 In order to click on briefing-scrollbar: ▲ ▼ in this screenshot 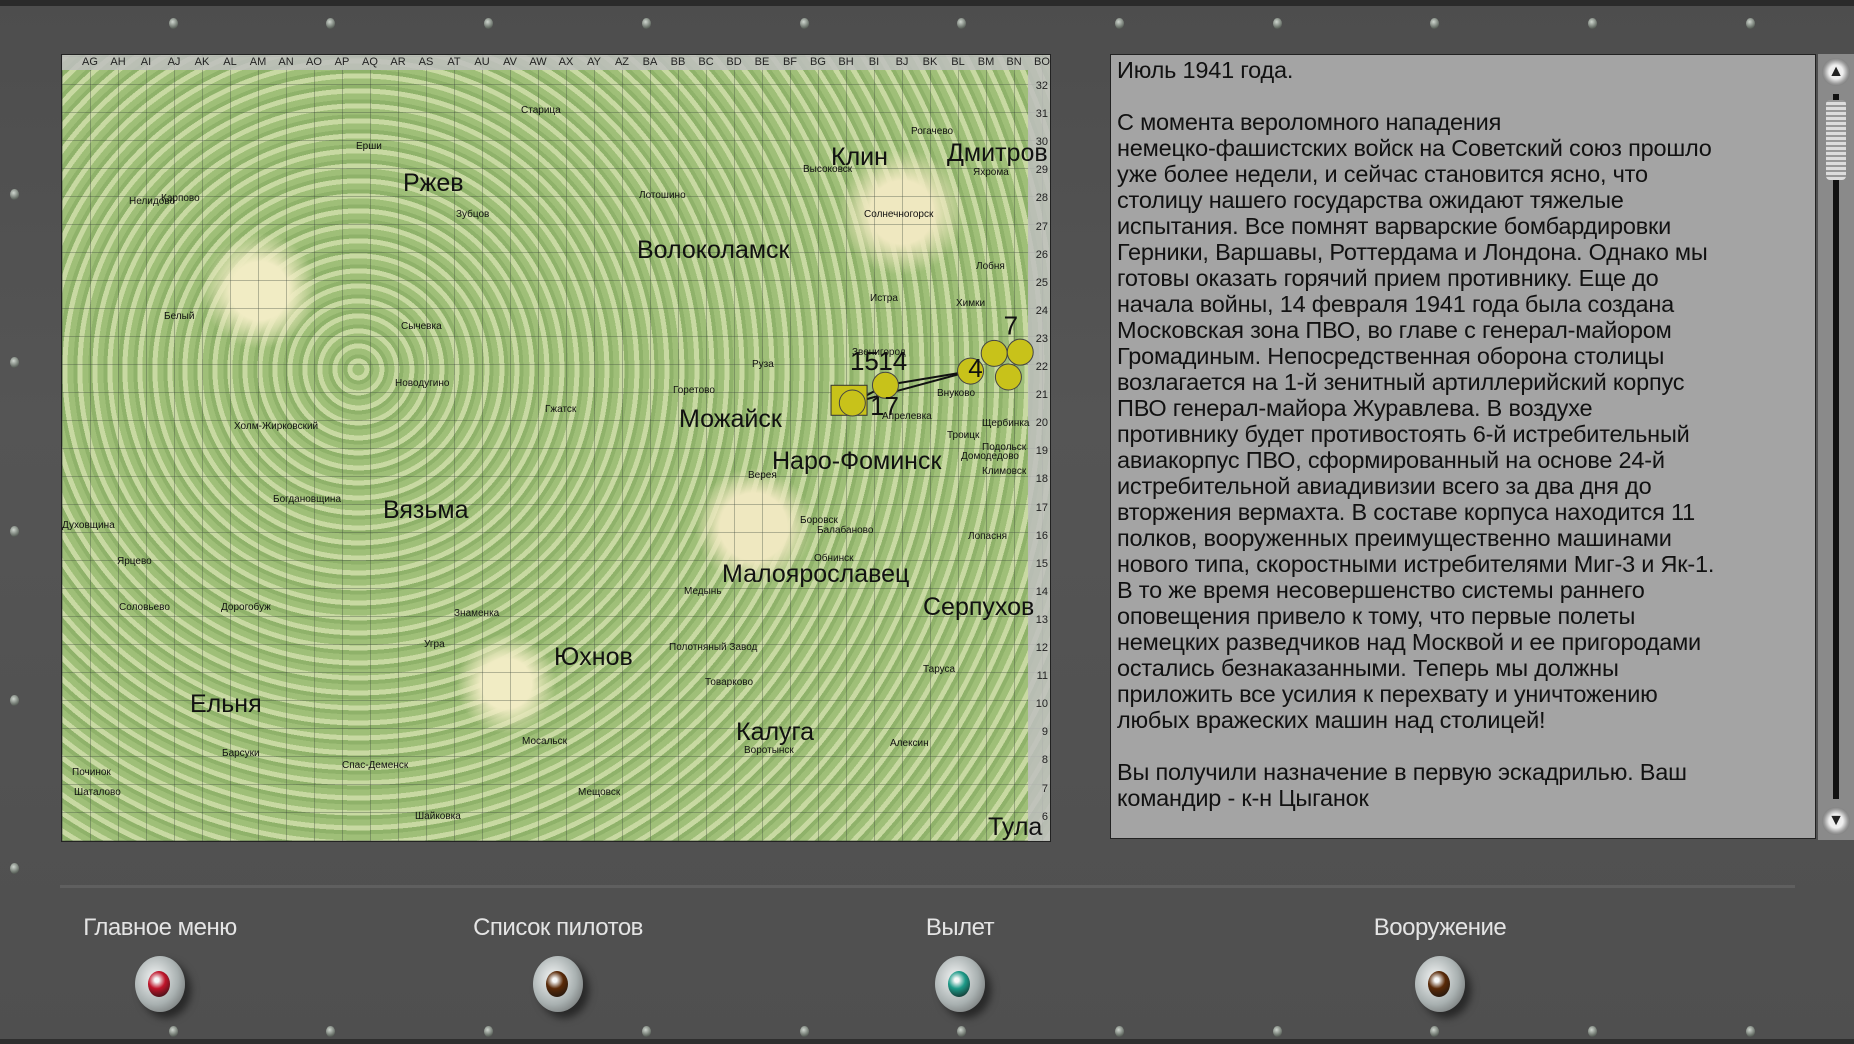, I will do `click(1836, 447)`.